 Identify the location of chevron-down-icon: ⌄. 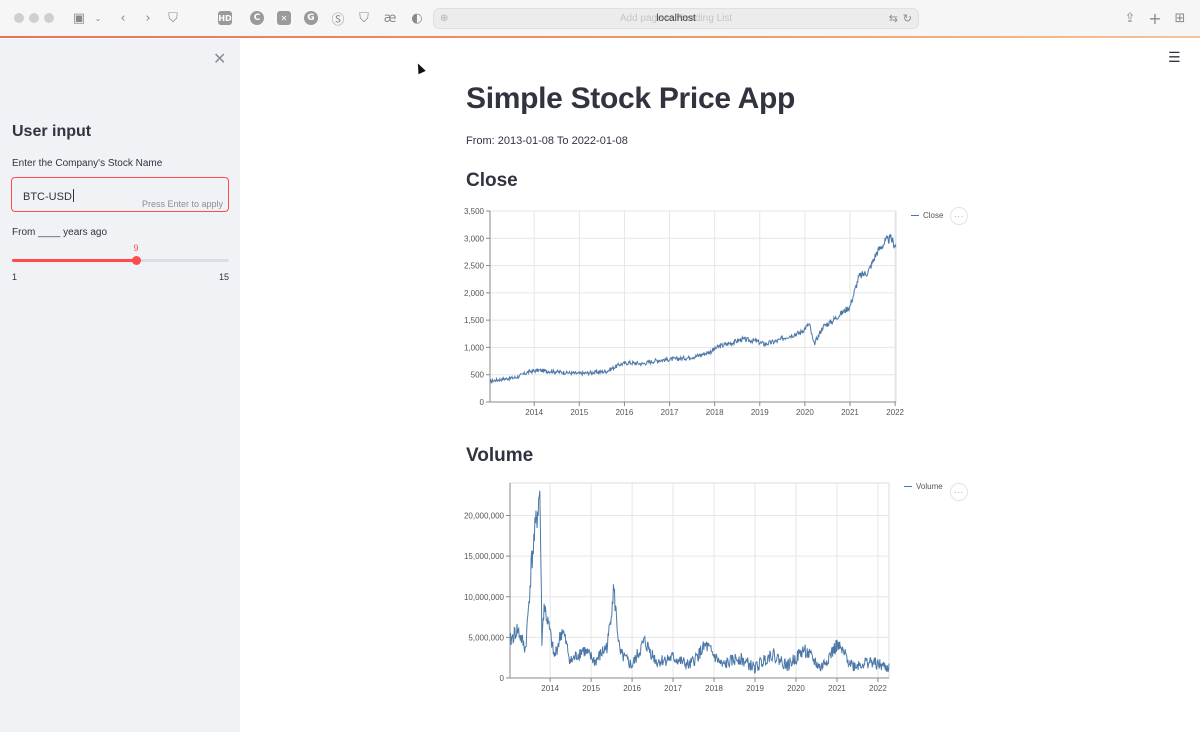
(98, 18).